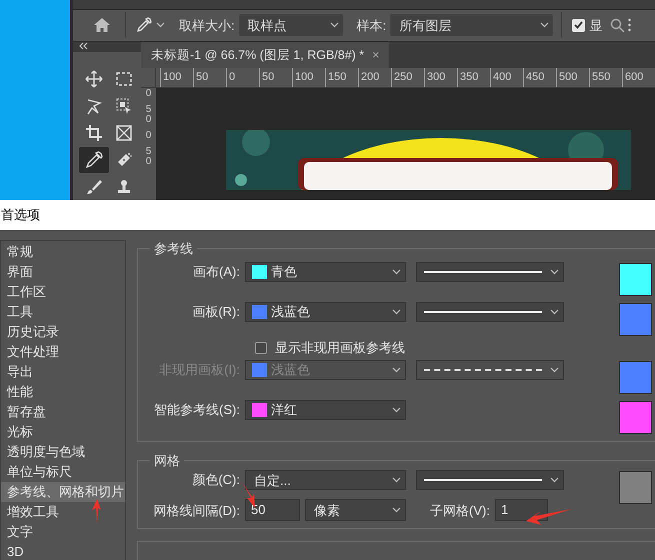 The width and height of the screenshot is (655, 560). I want to click on ruler-label: 250, so click(402, 78).